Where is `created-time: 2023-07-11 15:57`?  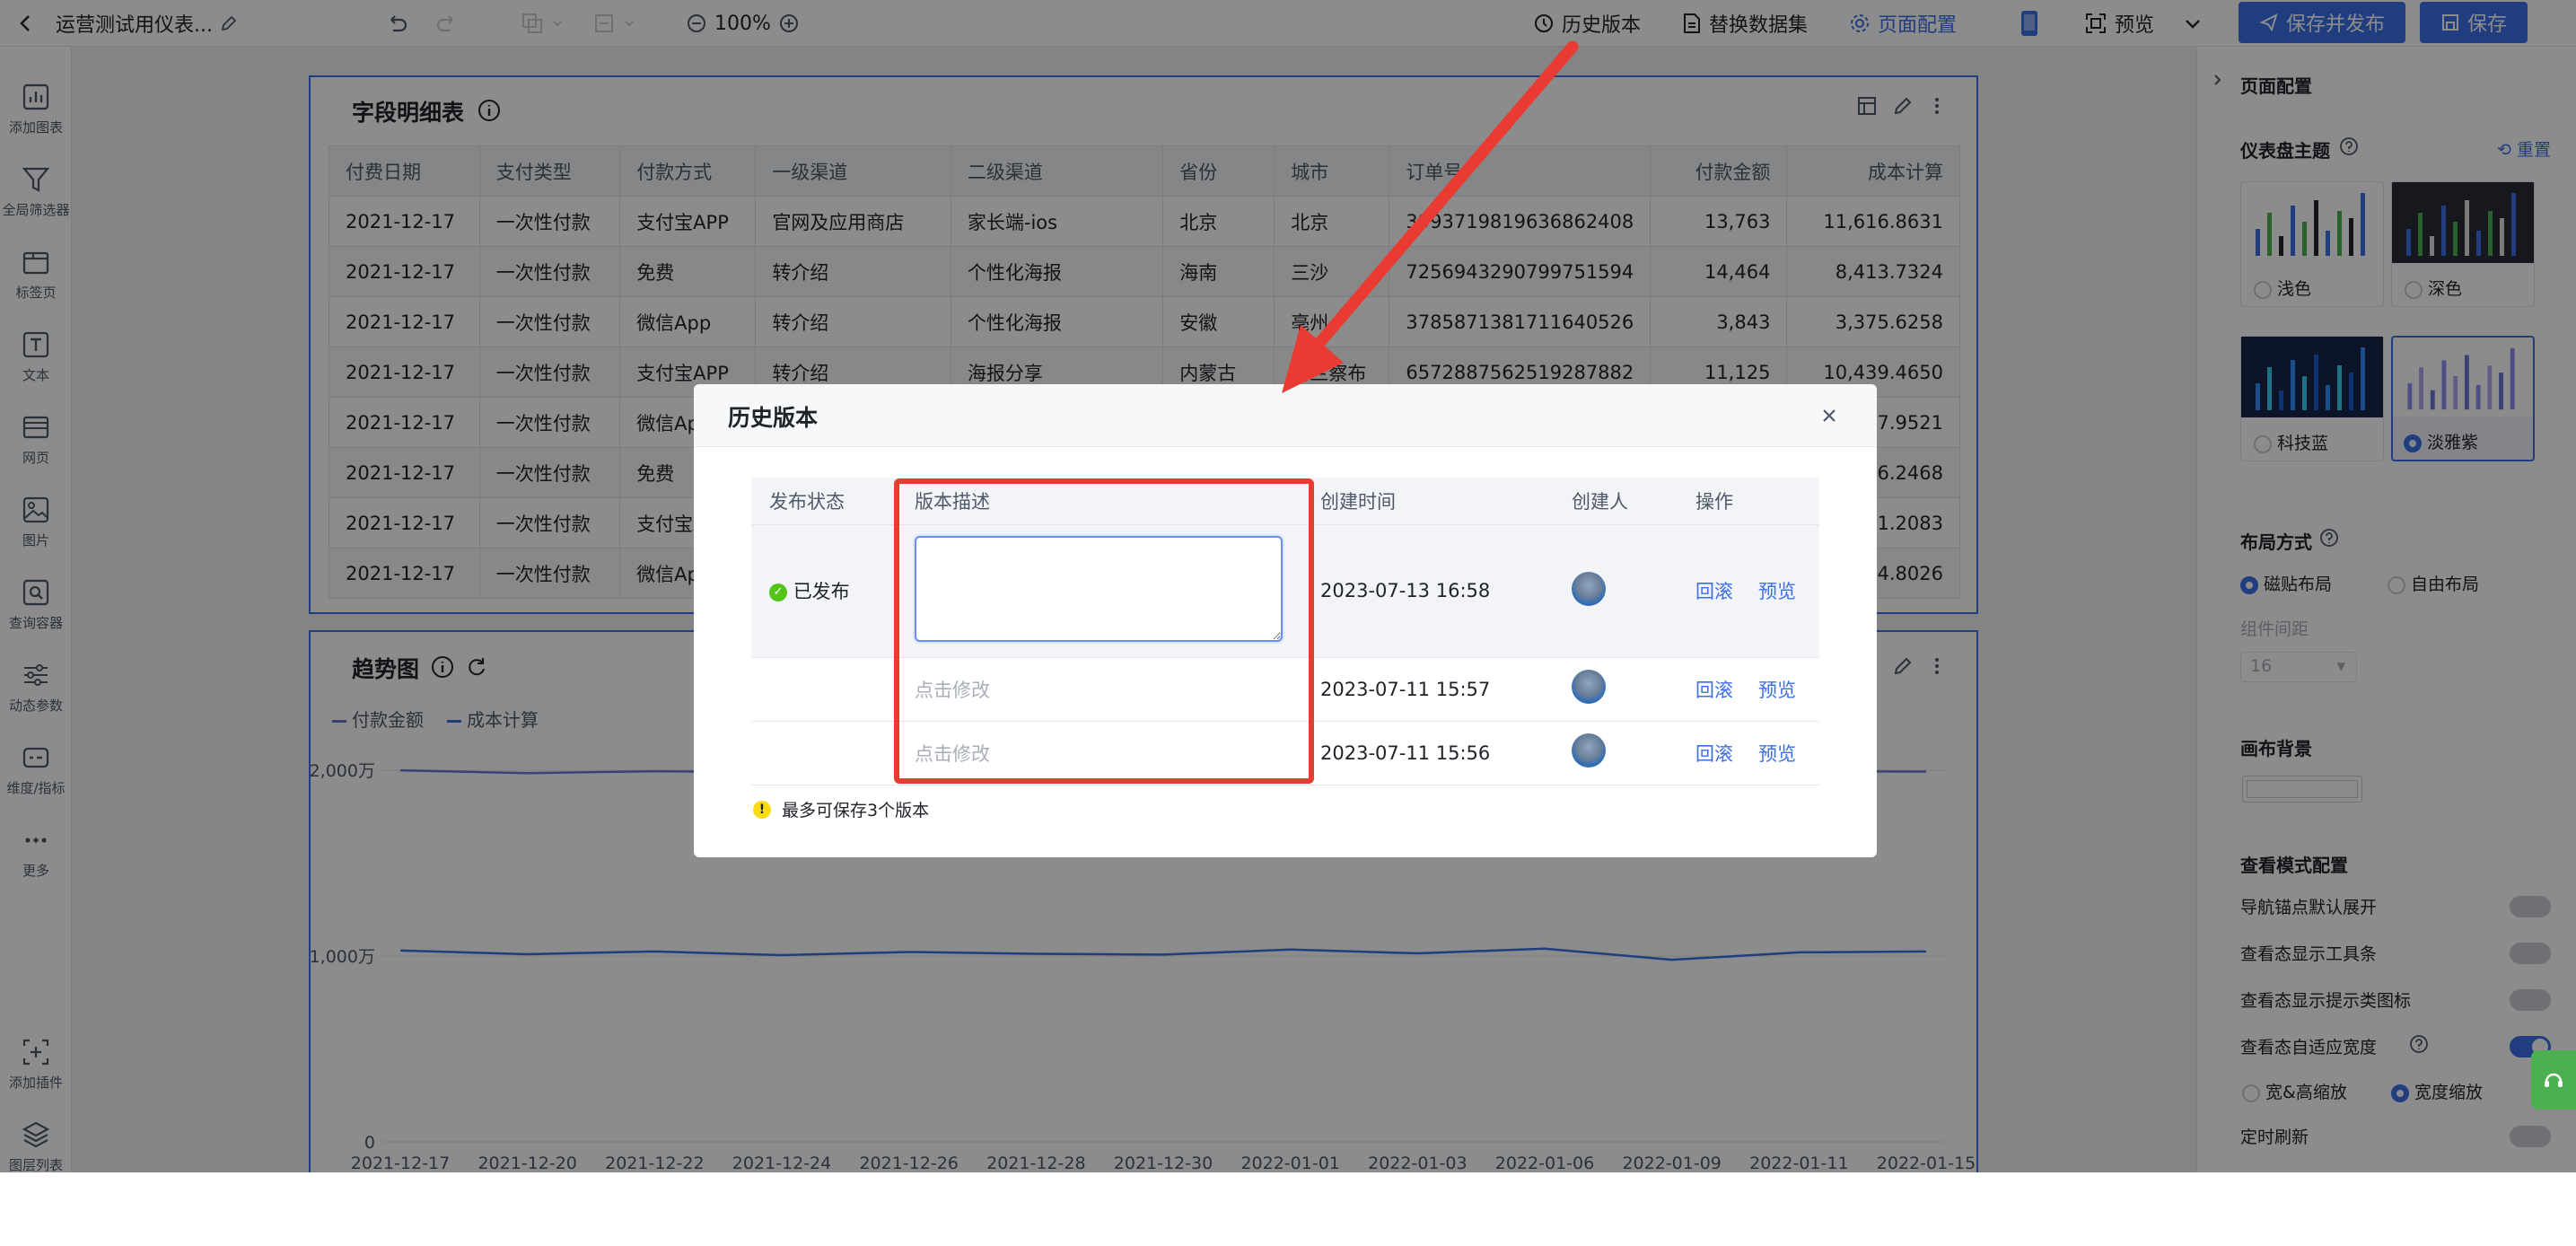
created-time: 2023-07-11 15:57 is located at coordinates (1428, 689).